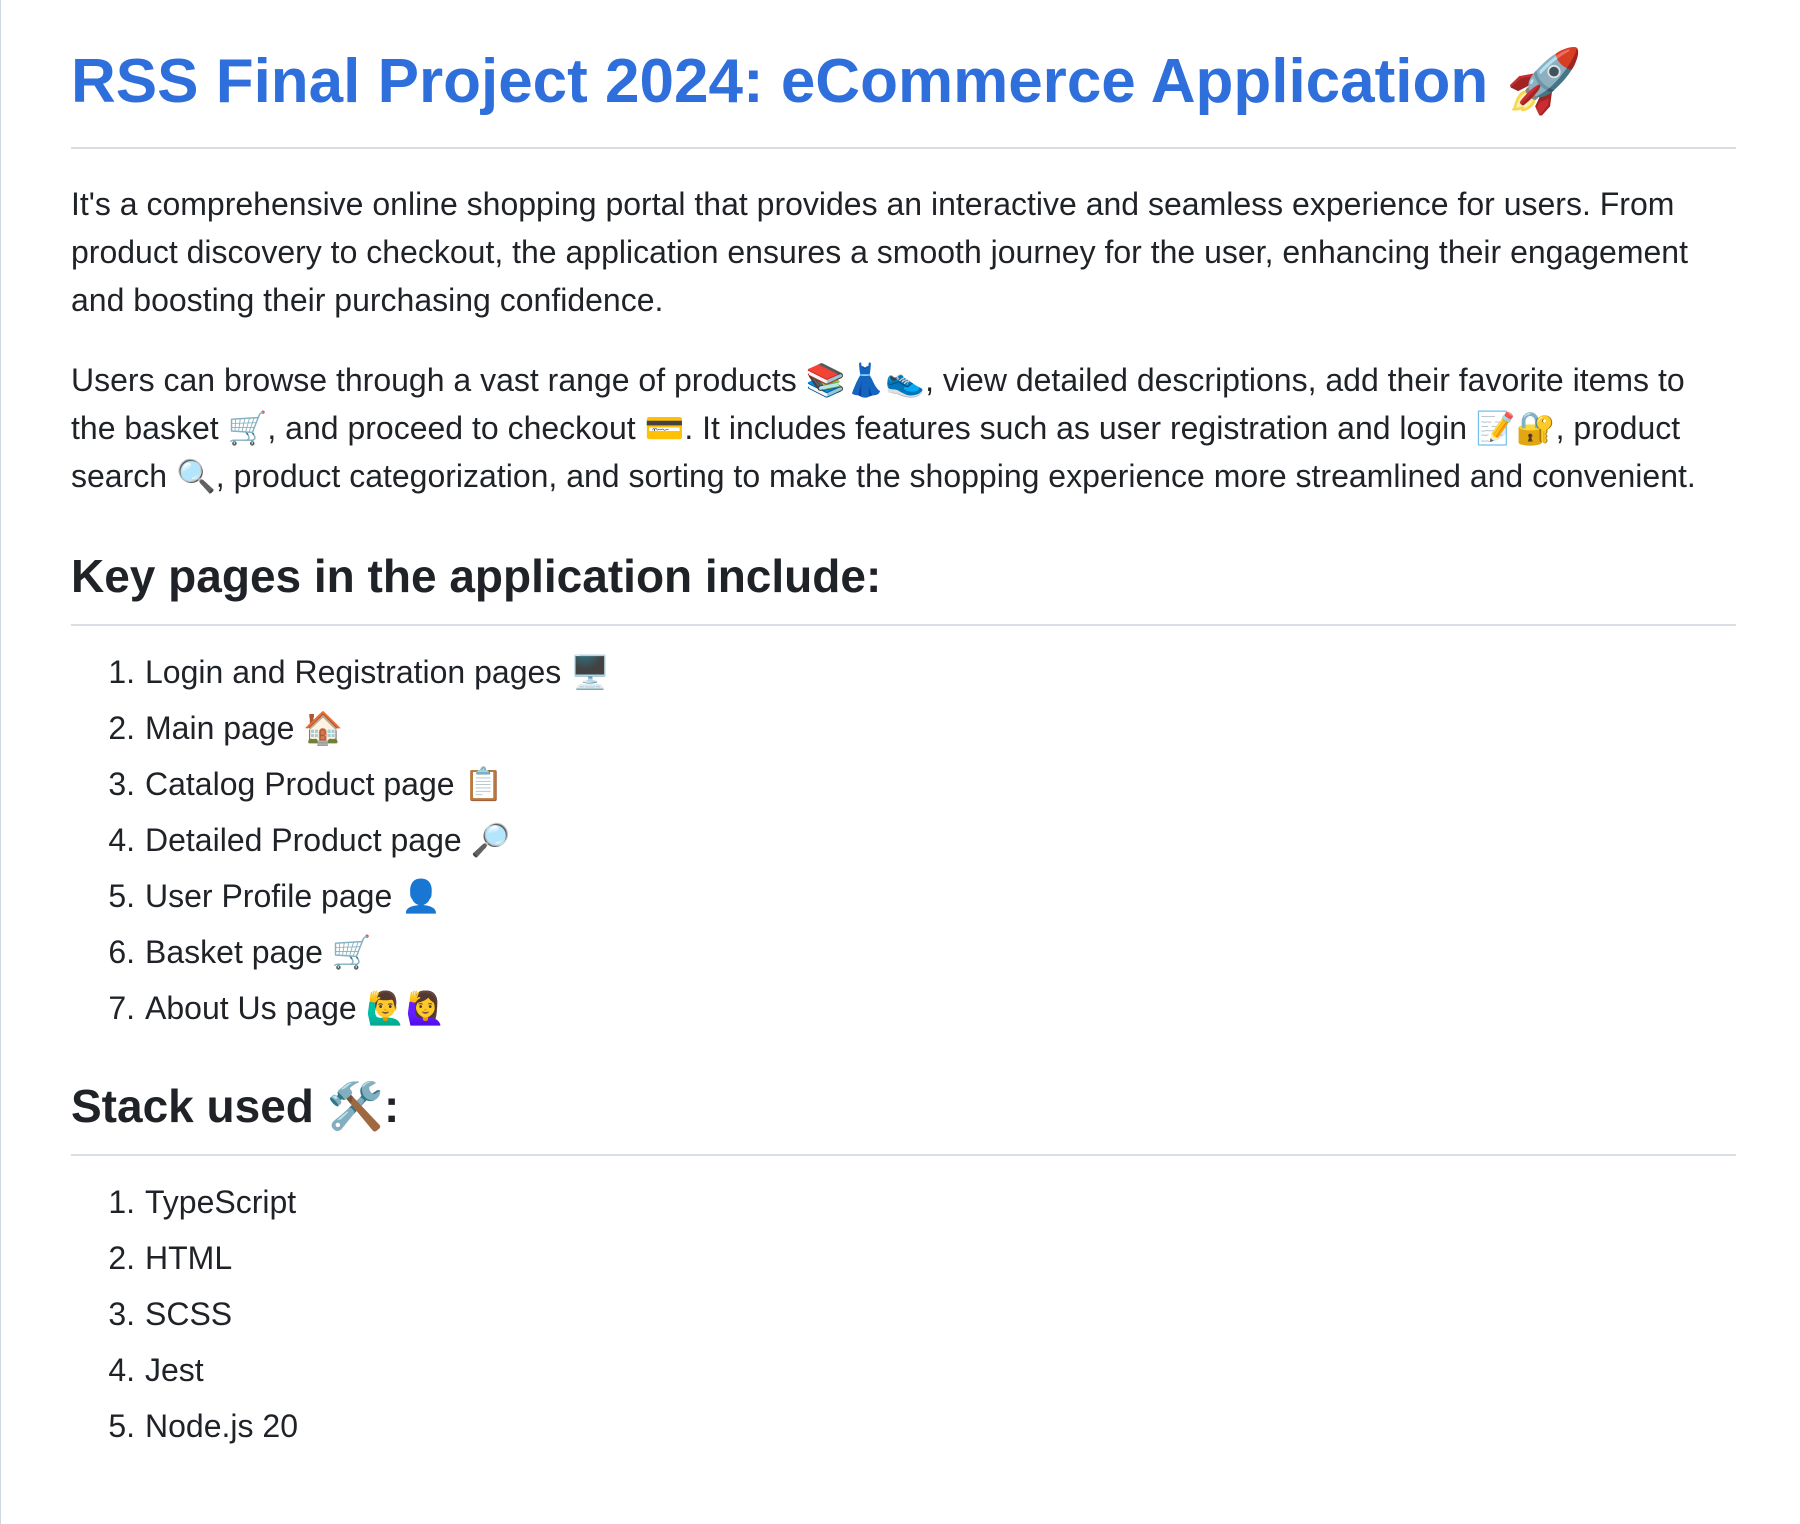 This screenshot has width=1800, height=1524. I want to click on list-item: 1. TypeScript, so click(903, 1202).